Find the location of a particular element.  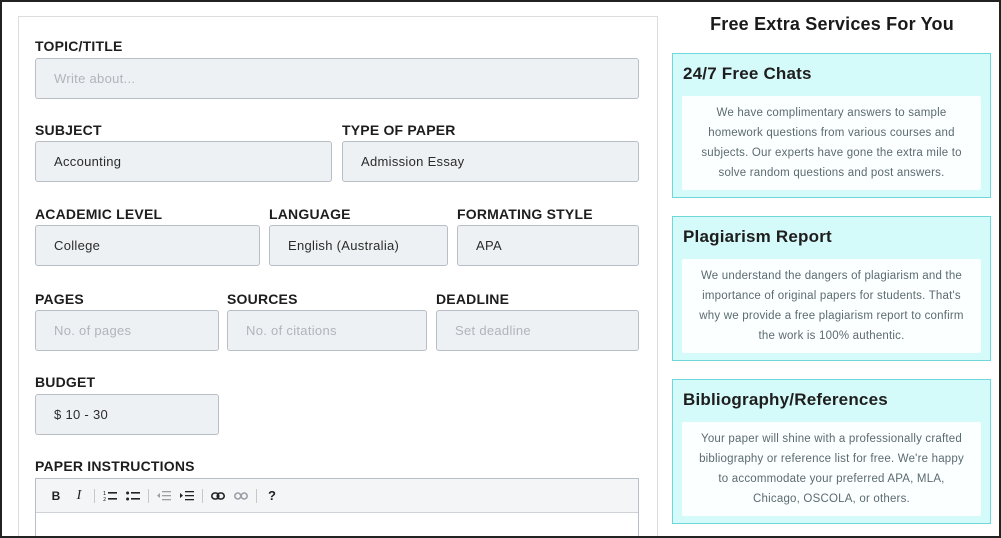

deadline-label: DEADLINE is located at coordinates (473, 299).